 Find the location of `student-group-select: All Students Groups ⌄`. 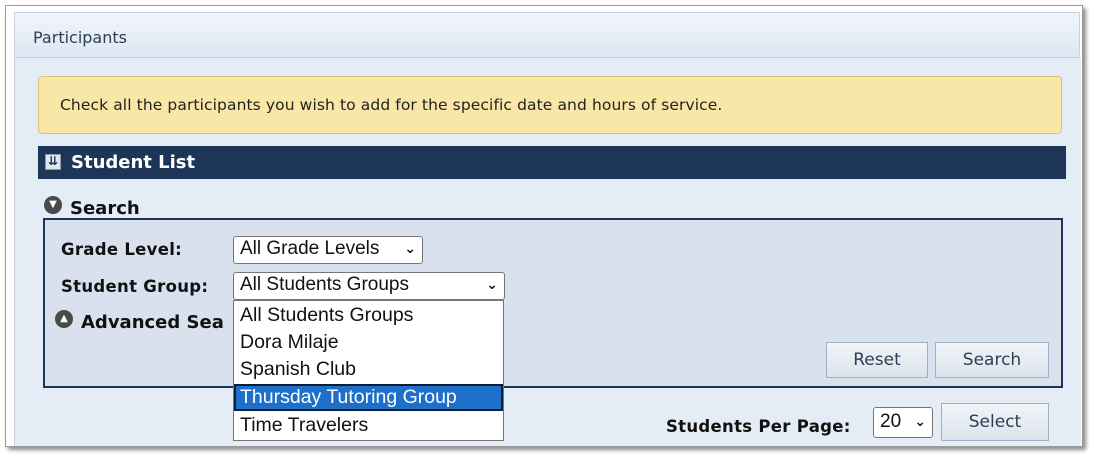

student-group-select: All Students Groups ⌄ is located at coordinates (369, 286).